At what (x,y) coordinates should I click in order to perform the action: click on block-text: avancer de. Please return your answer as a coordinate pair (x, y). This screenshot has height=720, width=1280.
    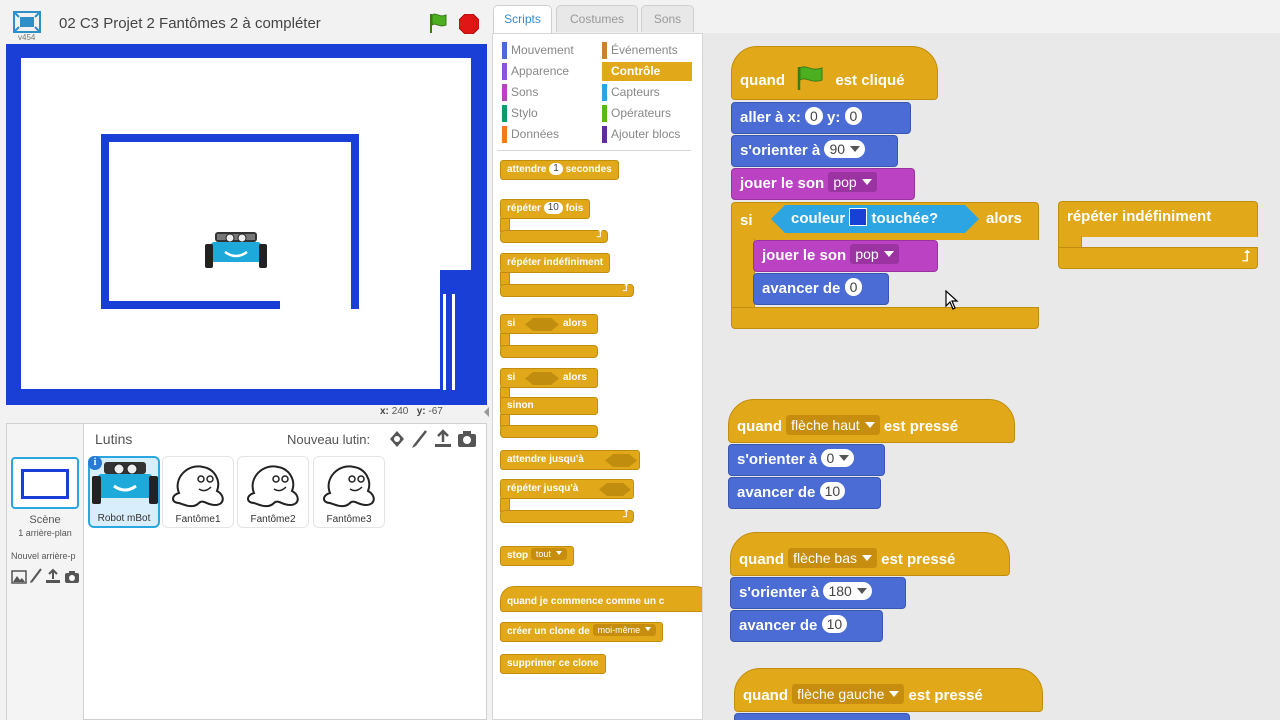
    Looking at the image, I should click on (776, 492).